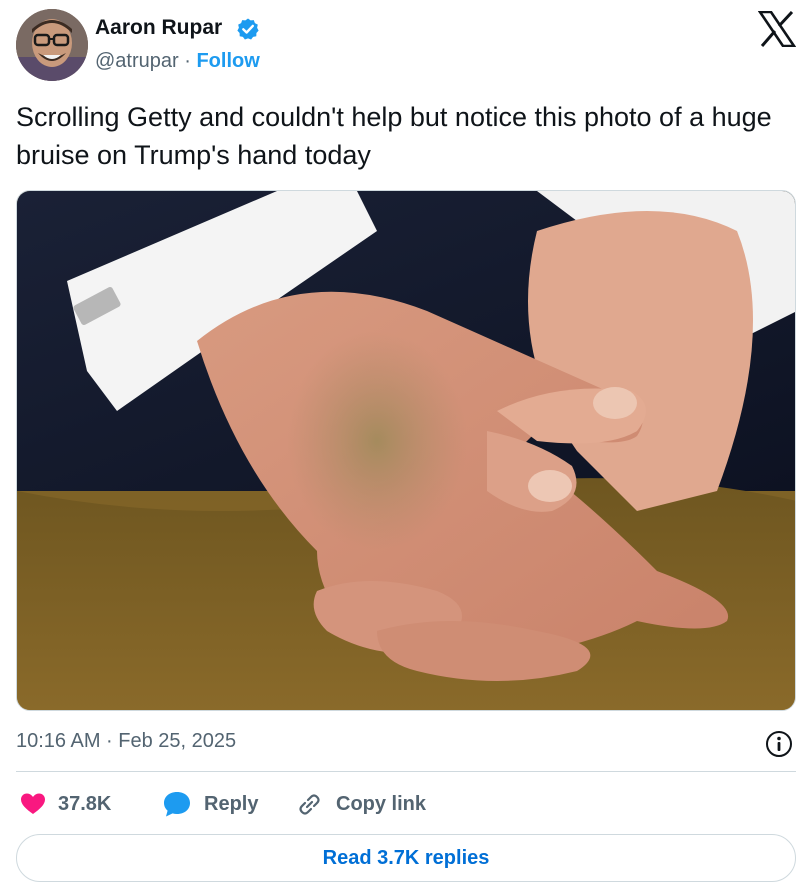 The image size is (804, 885). What do you see at coordinates (779, 744) in the screenshot?
I see `info-icon` at bounding box center [779, 744].